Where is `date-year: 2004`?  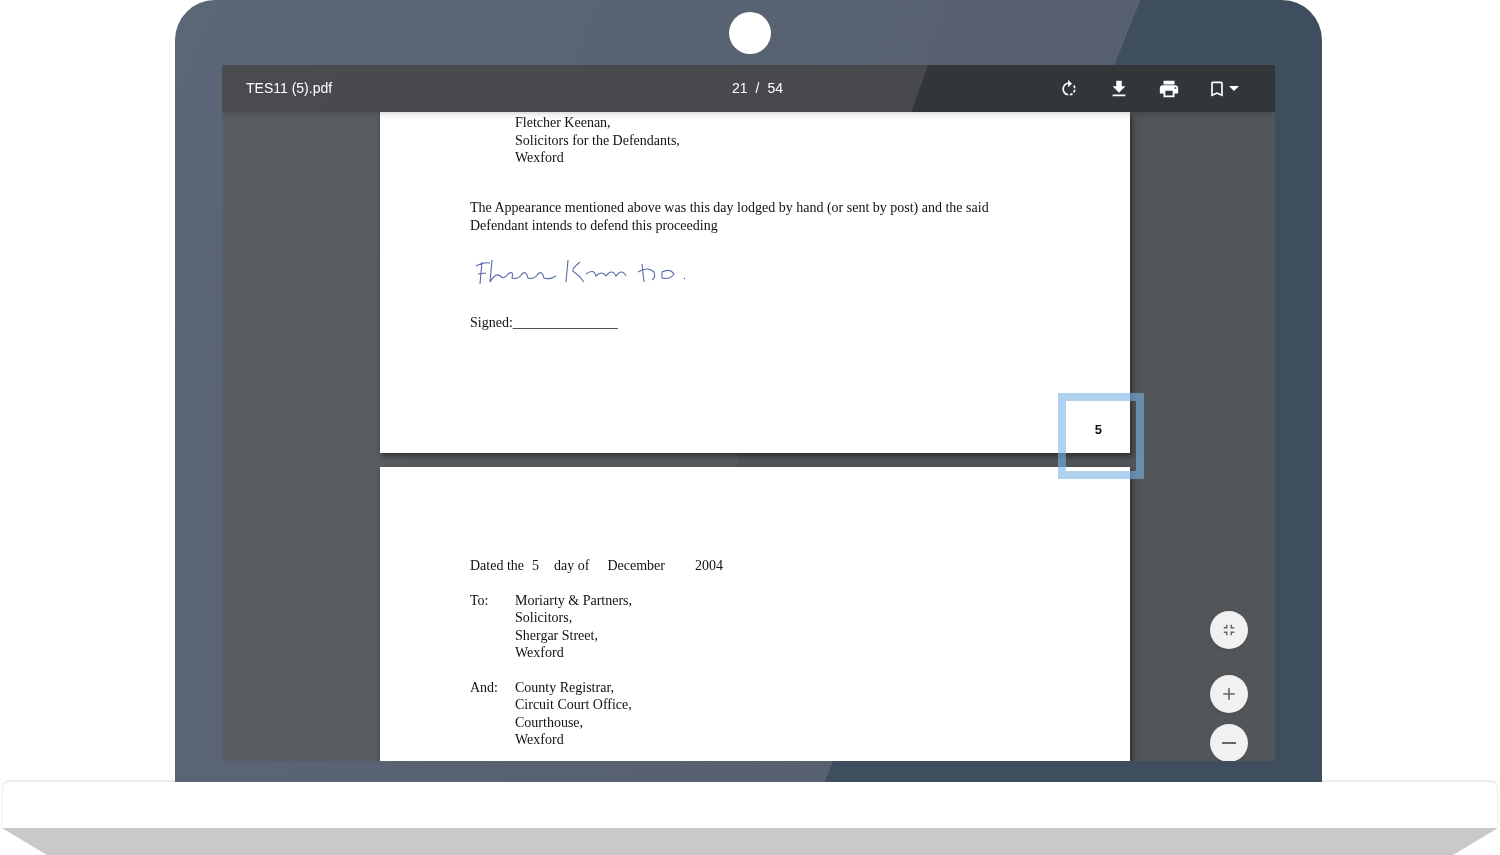 date-year: 2004 is located at coordinates (708, 566).